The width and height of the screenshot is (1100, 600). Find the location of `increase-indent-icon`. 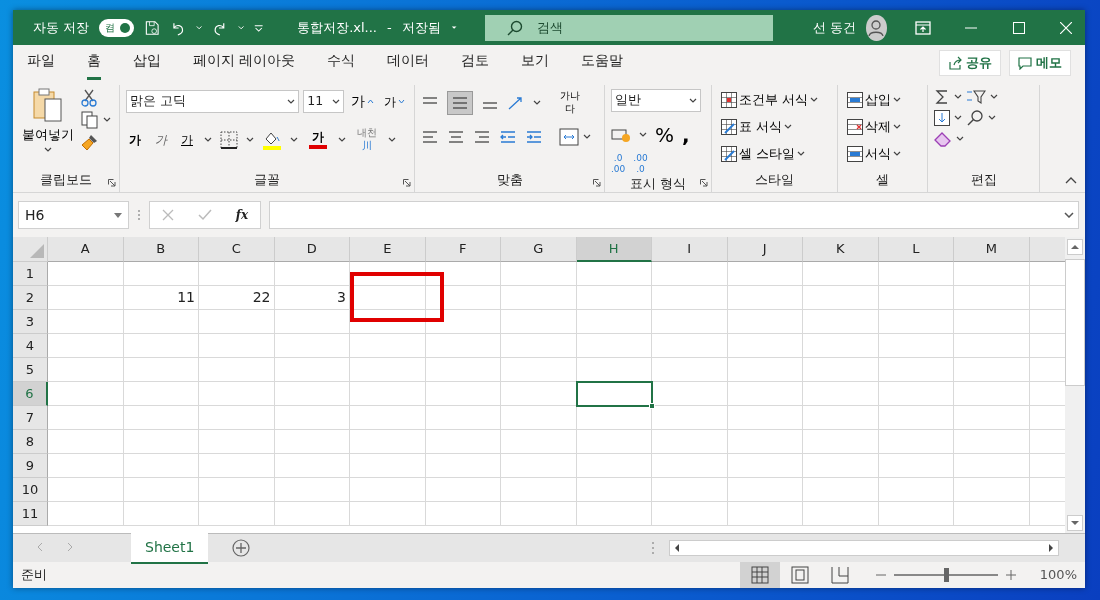

increase-indent-icon is located at coordinates (534, 137).